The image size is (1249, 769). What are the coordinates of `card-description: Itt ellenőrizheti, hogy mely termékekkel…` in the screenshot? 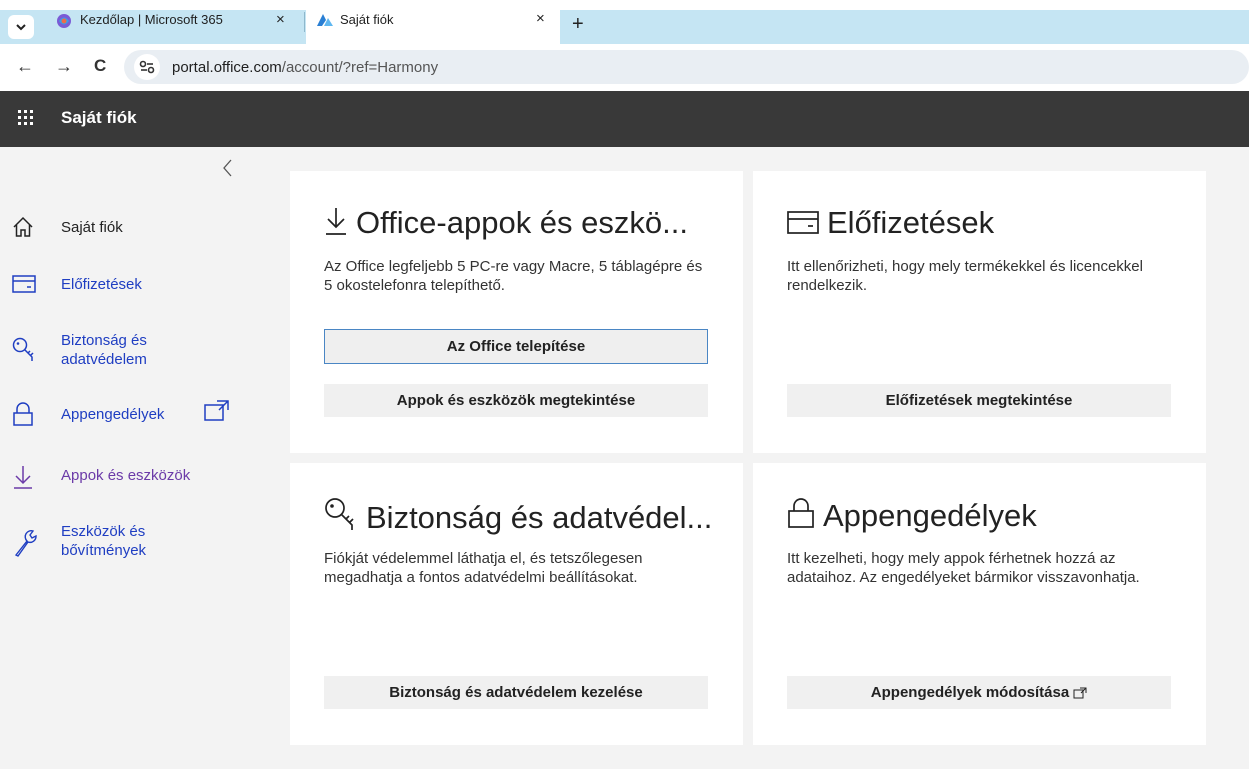 It's located at (965, 276).